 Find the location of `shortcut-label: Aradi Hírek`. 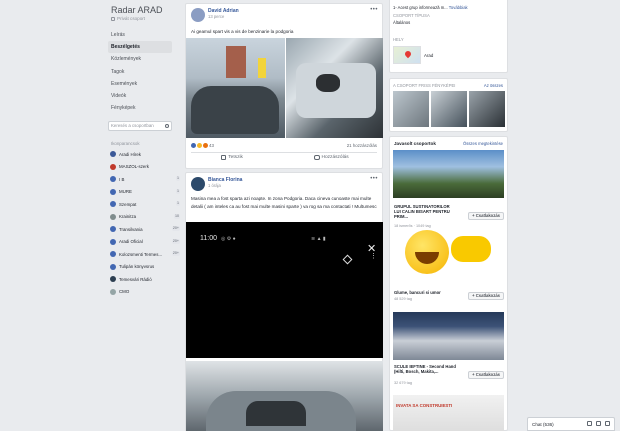

shortcut-label: Aradi Hírek is located at coordinates (130, 154).